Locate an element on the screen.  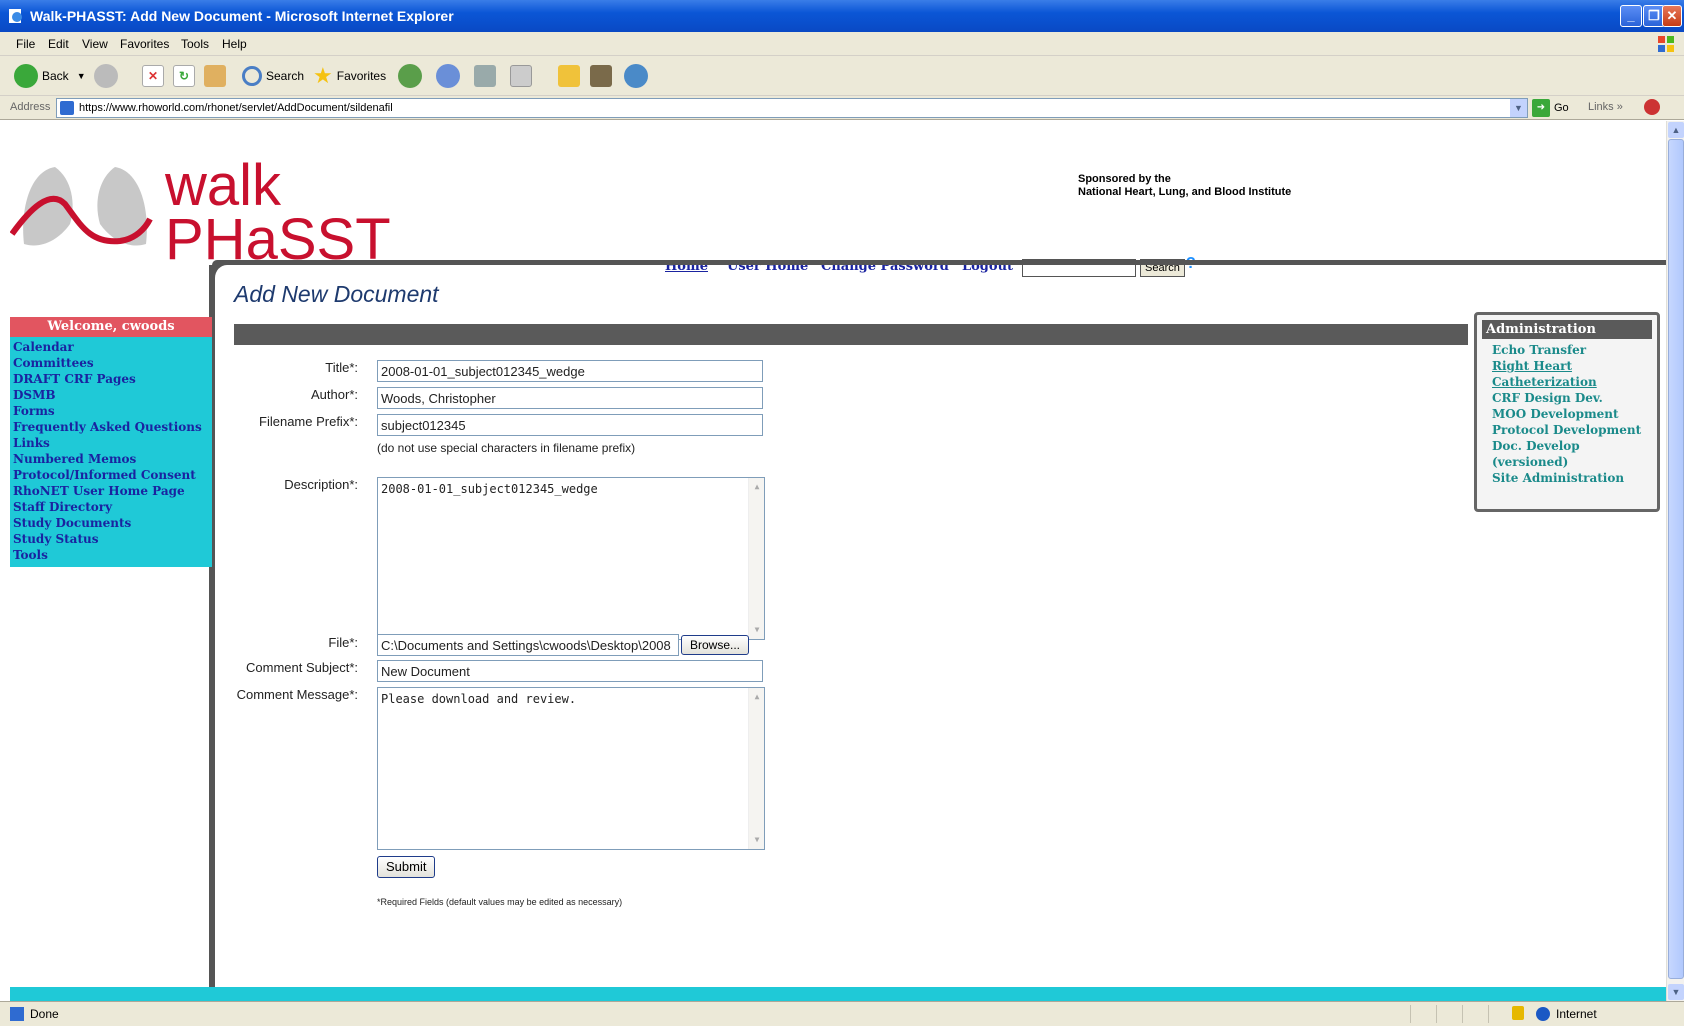
minimize-button: _ is located at coordinates (1631, 16).